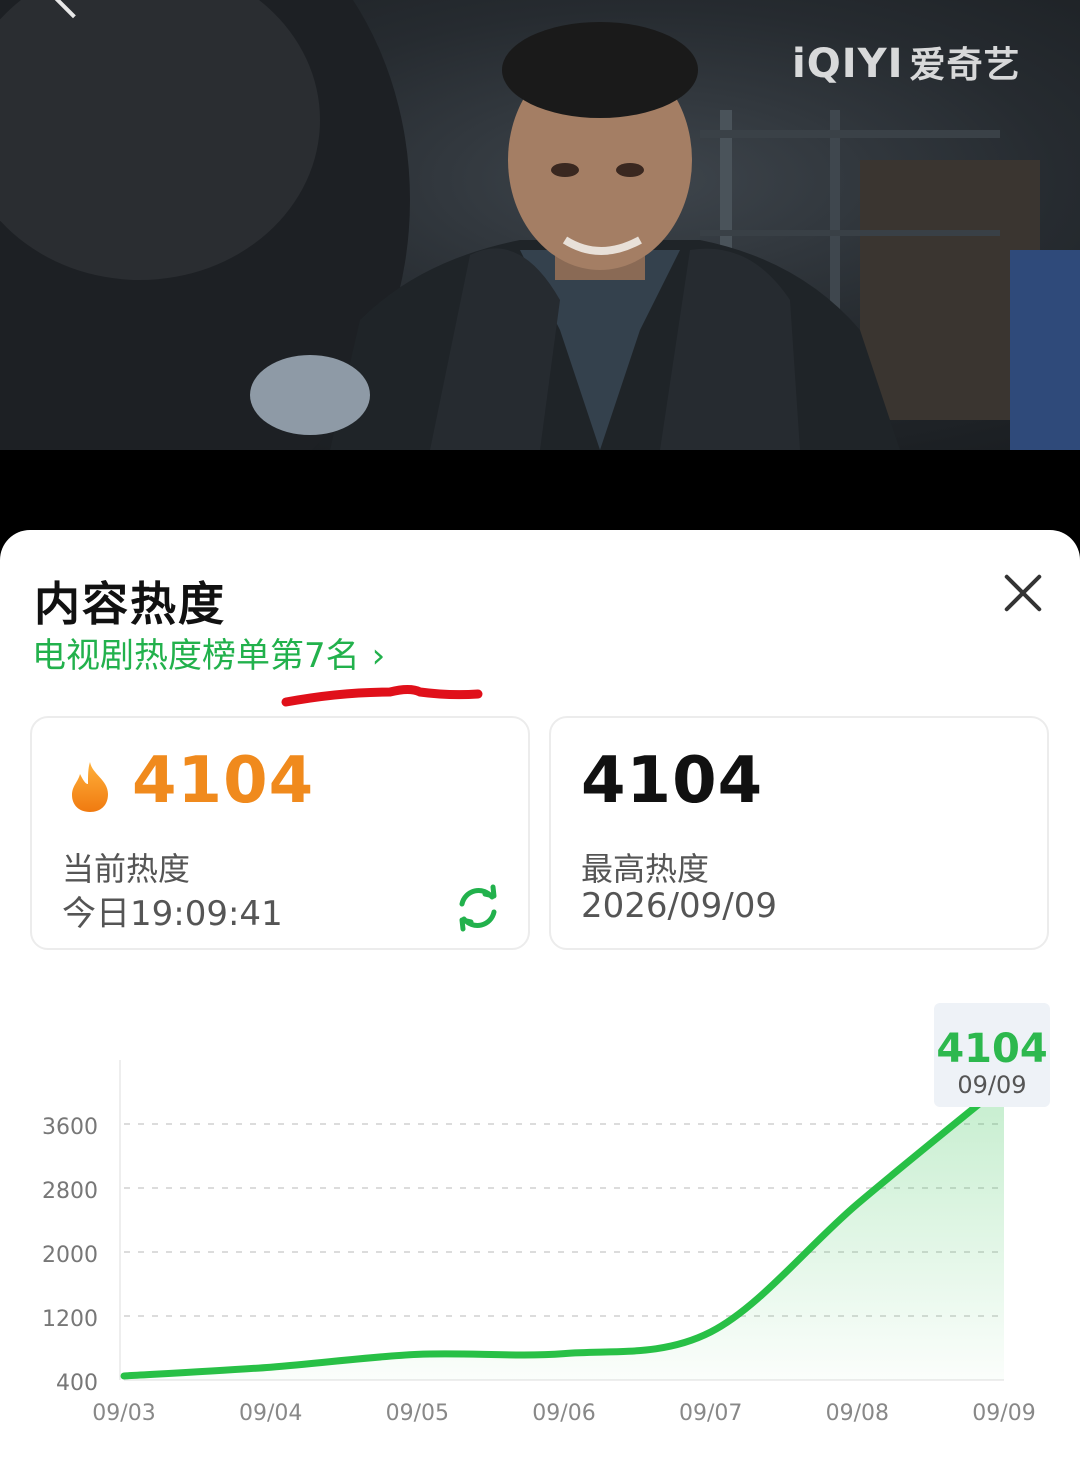  What do you see at coordinates (70, 1127) in the screenshot?
I see `y-tick-label: 3600` at bounding box center [70, 1127].